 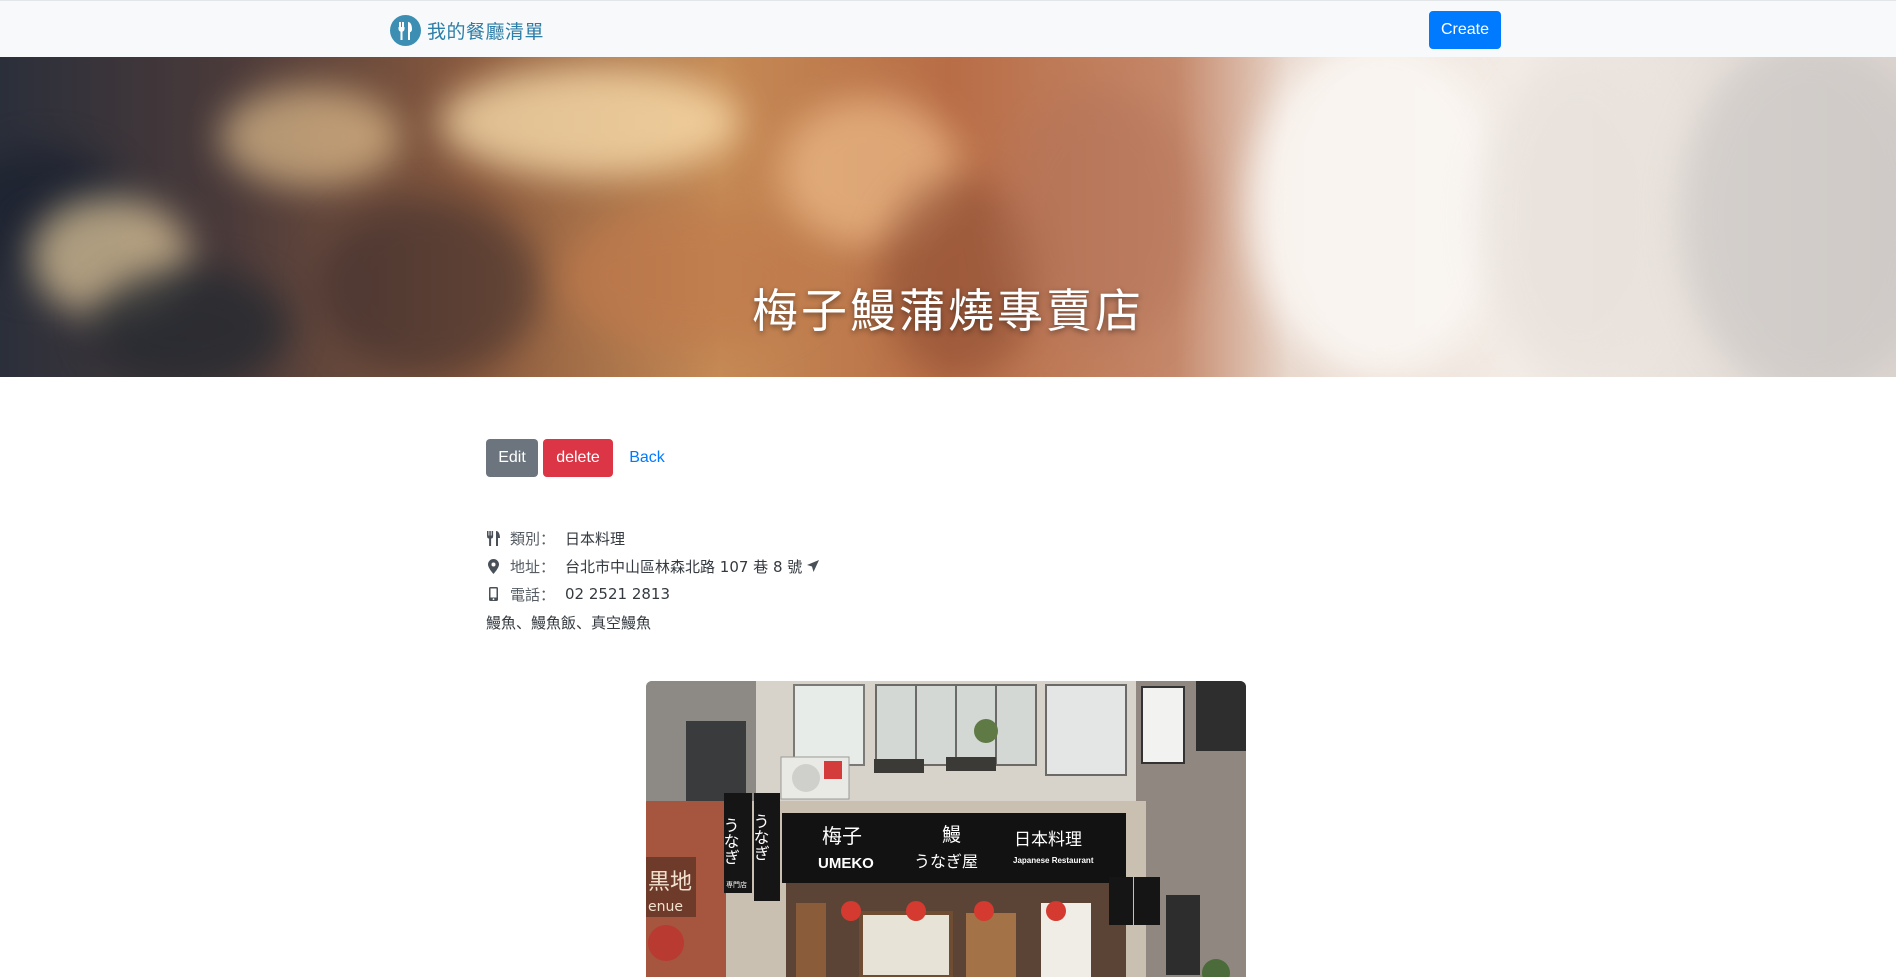 What do you see at coordinates (595, 538) in the screenshot?
I see `category-value: 日本料理` at bounding box center [595, 538].